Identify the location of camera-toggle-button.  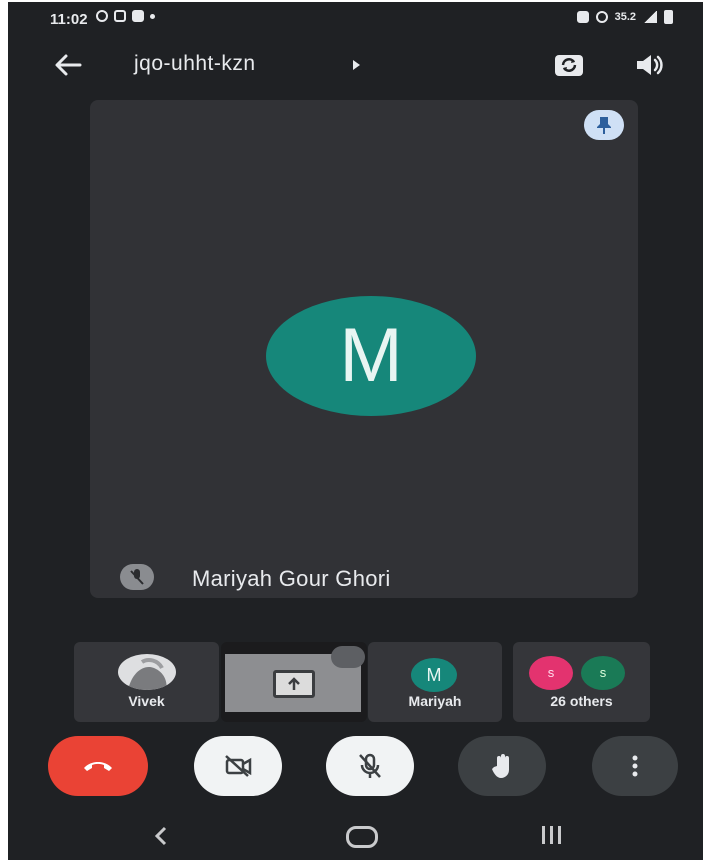
(238, 766).